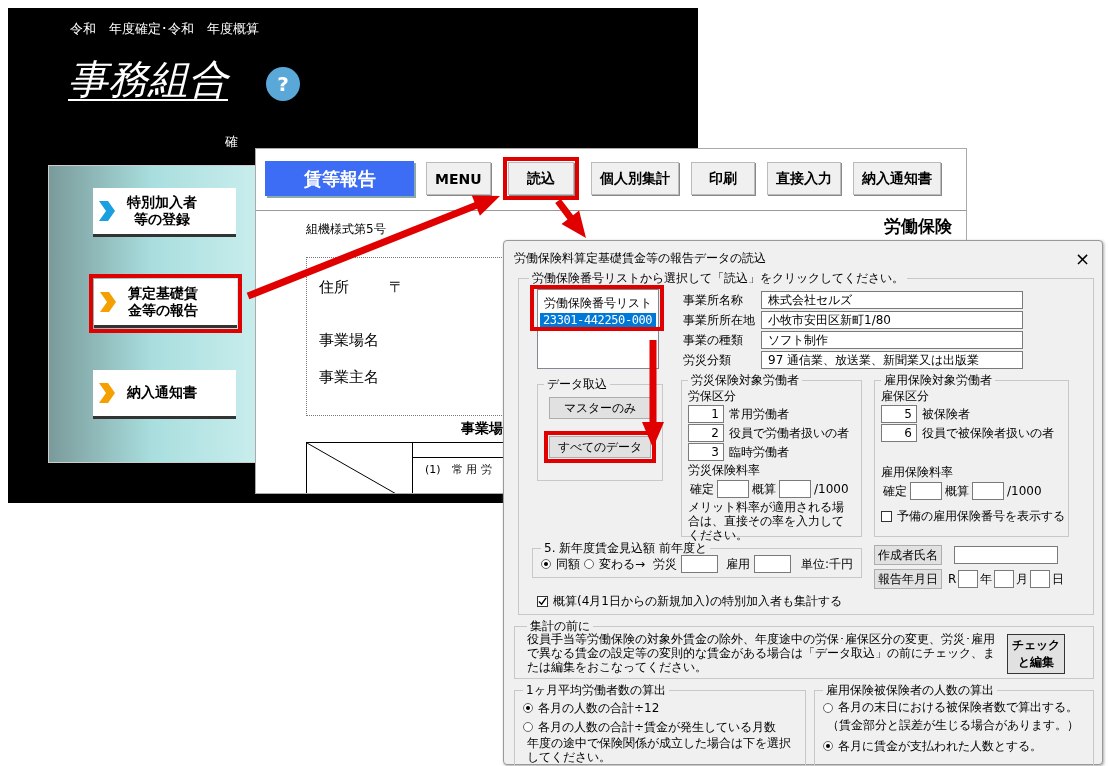 The width and height of the screenshot is (1110, 766). I want to click on group-label: 労災保険対象労働者, so click(745, 380).